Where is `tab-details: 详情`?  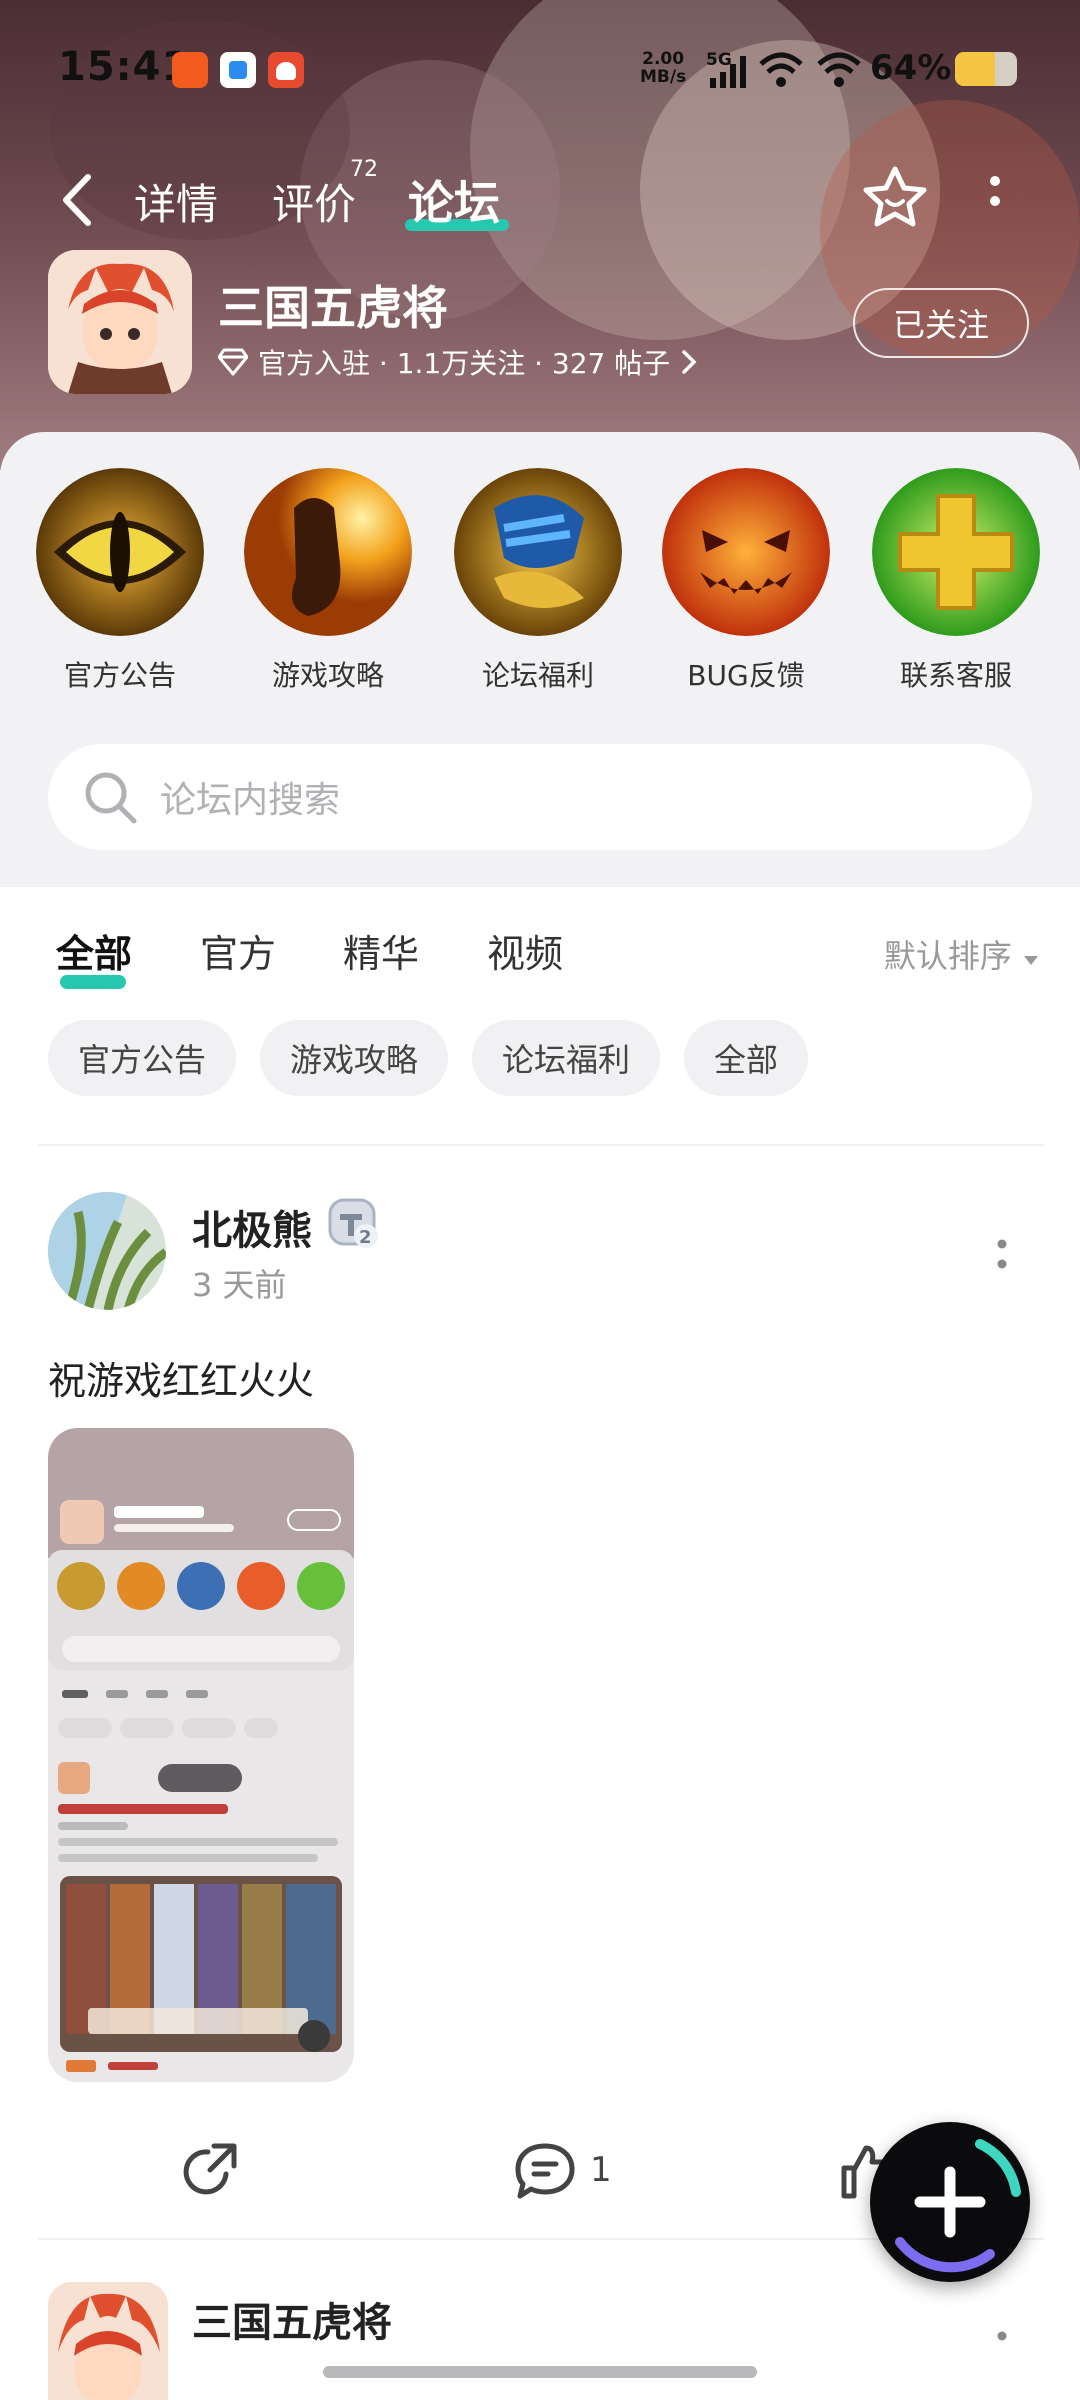
tab-details: 详情 is located at coordinates (176, 201).